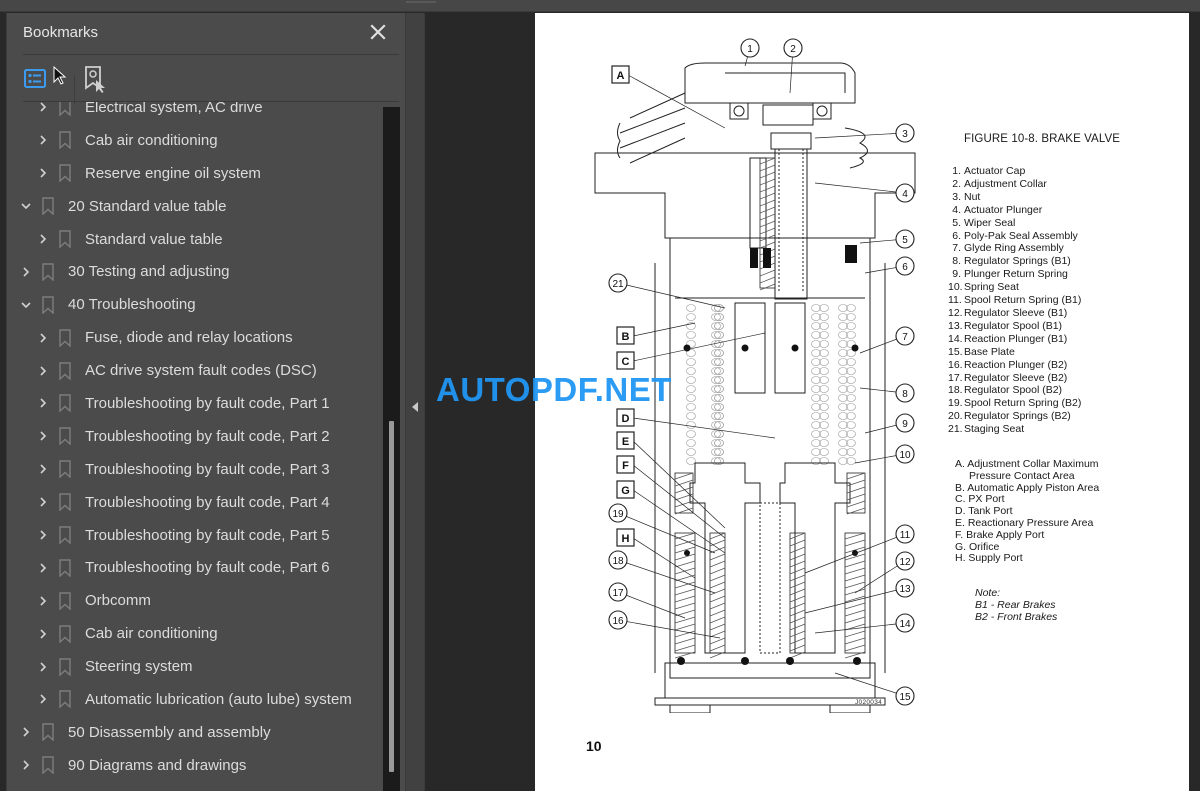  What do you see at coordinates (195, 765) in the screenshot?
I see `bookmark-item: 90 Diagrams and drawings` at bounding box center [195, 765].